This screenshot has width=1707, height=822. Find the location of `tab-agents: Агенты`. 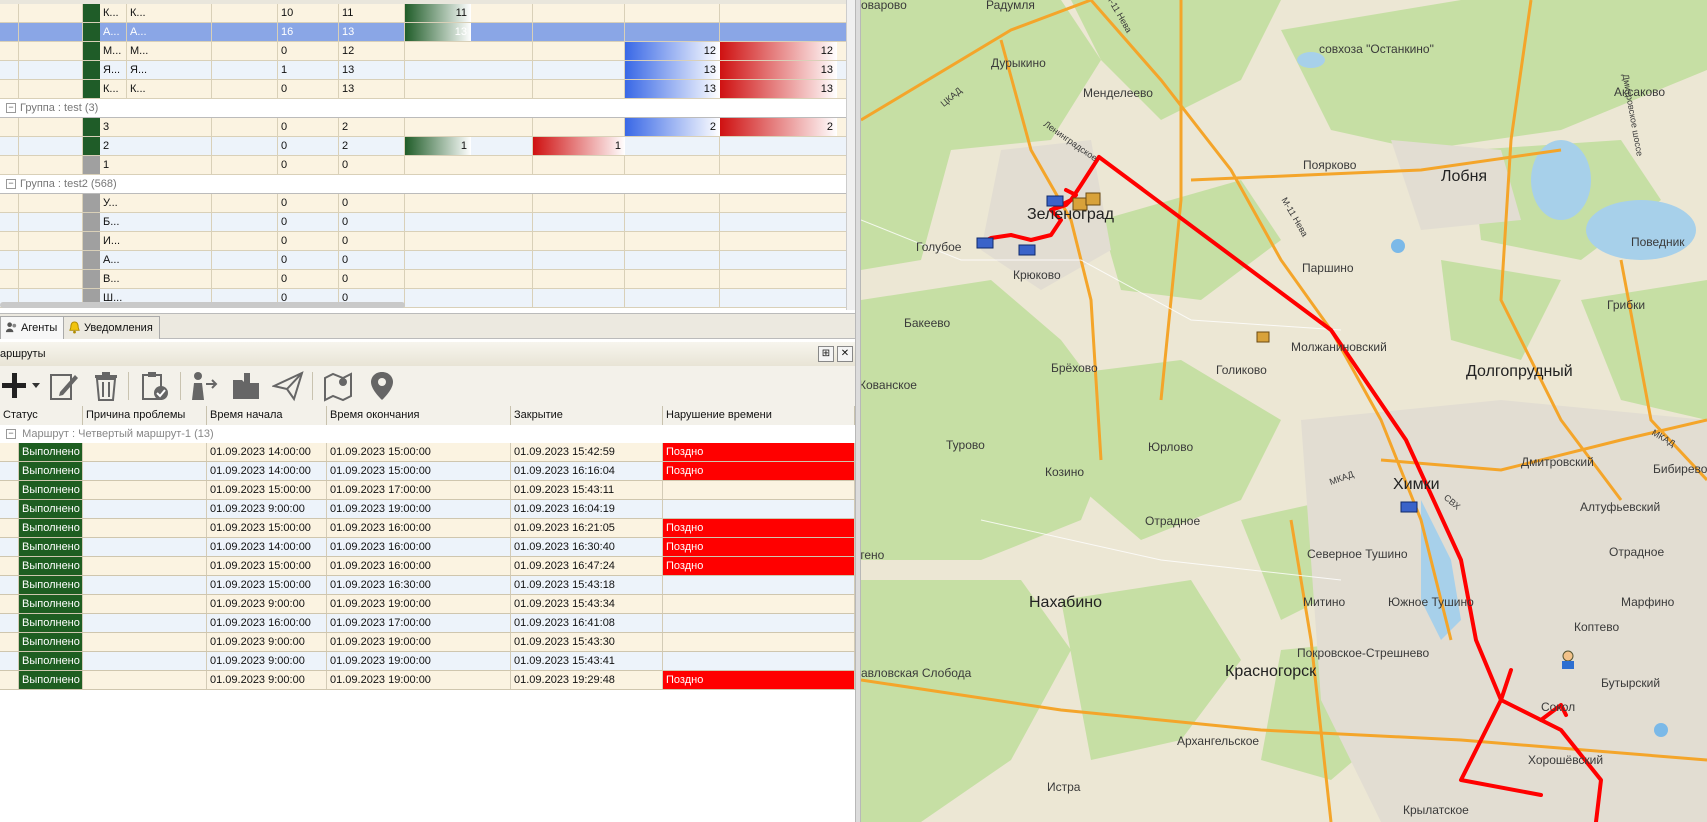

tab-agents: Агенты is located at coordinates (32, 327).